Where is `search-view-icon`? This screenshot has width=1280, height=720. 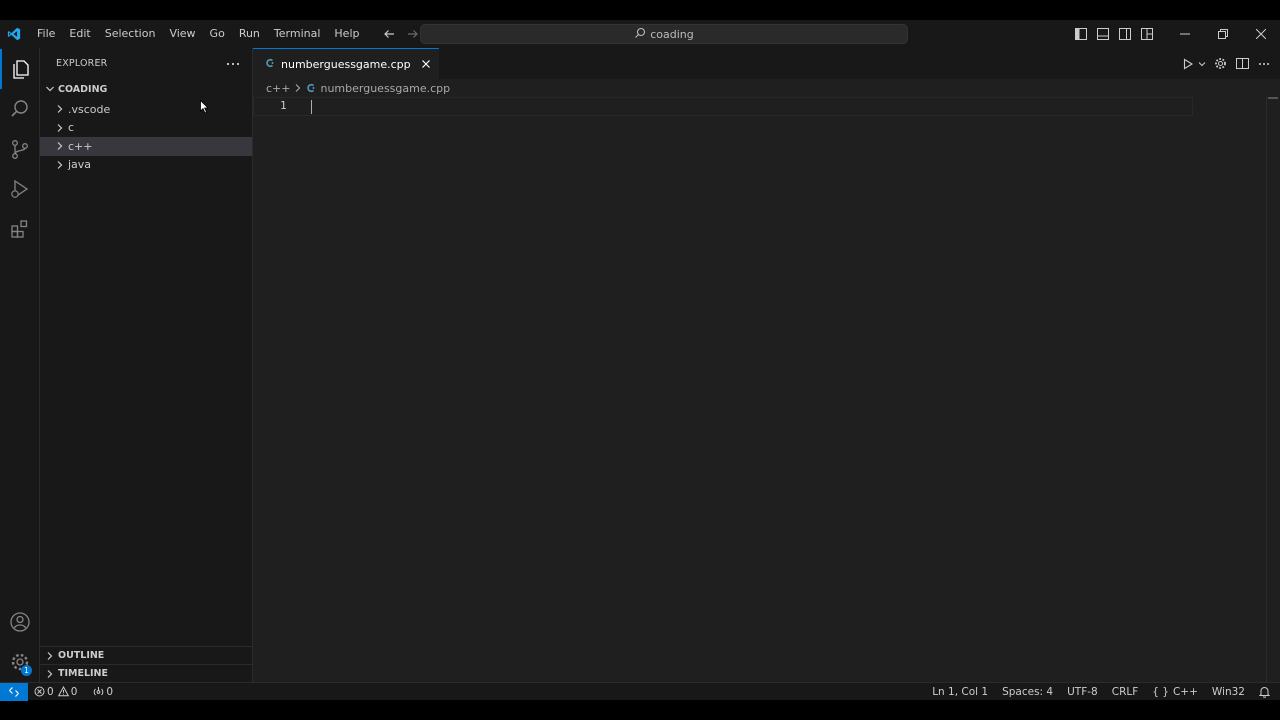 search-view-icon is located at coordinates (20, 109).